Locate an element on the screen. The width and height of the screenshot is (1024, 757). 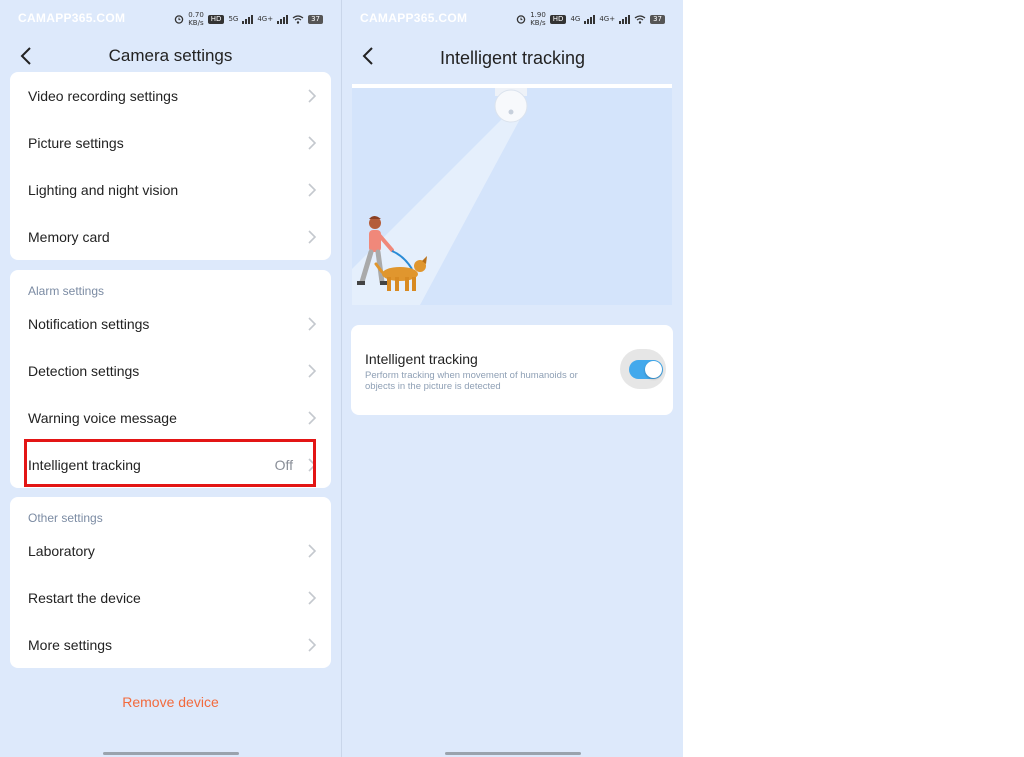
list-item-notification-settings: Notification settings is located at coordinates (170, 323).